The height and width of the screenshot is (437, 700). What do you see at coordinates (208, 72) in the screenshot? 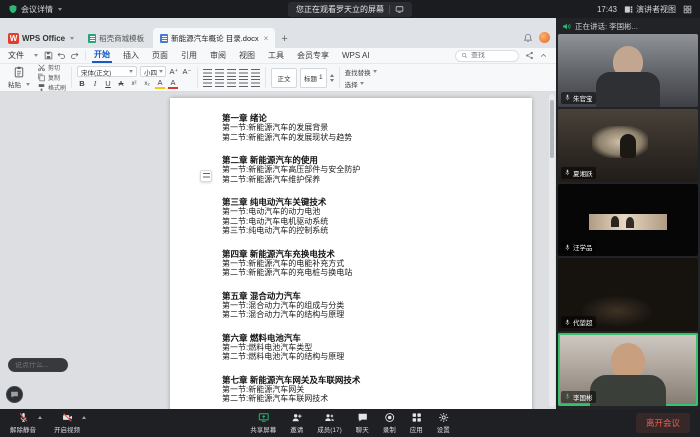
I see `bullet-list-icon` at bounding box center [208, 72].